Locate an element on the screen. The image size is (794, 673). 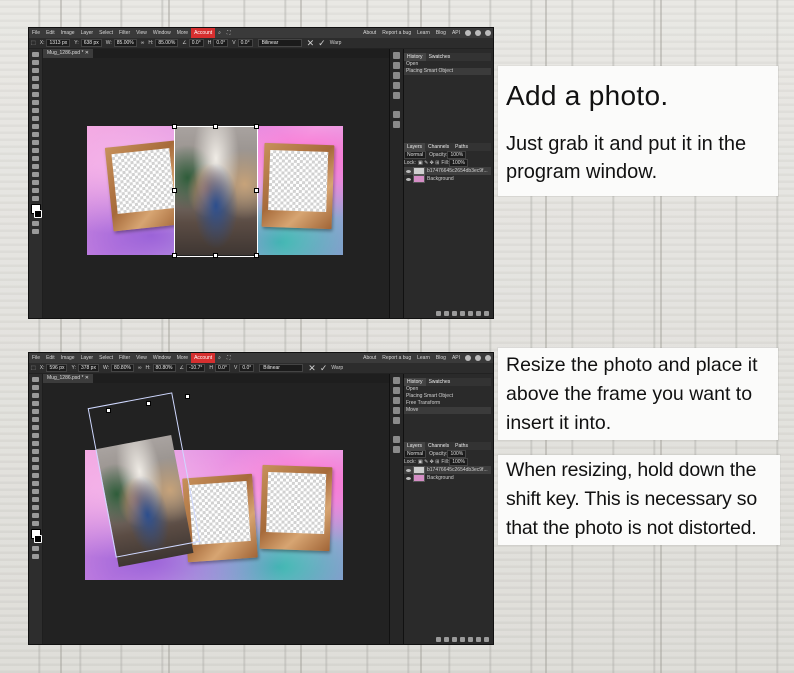
menu-api: API is located at coordinates (456, 33).